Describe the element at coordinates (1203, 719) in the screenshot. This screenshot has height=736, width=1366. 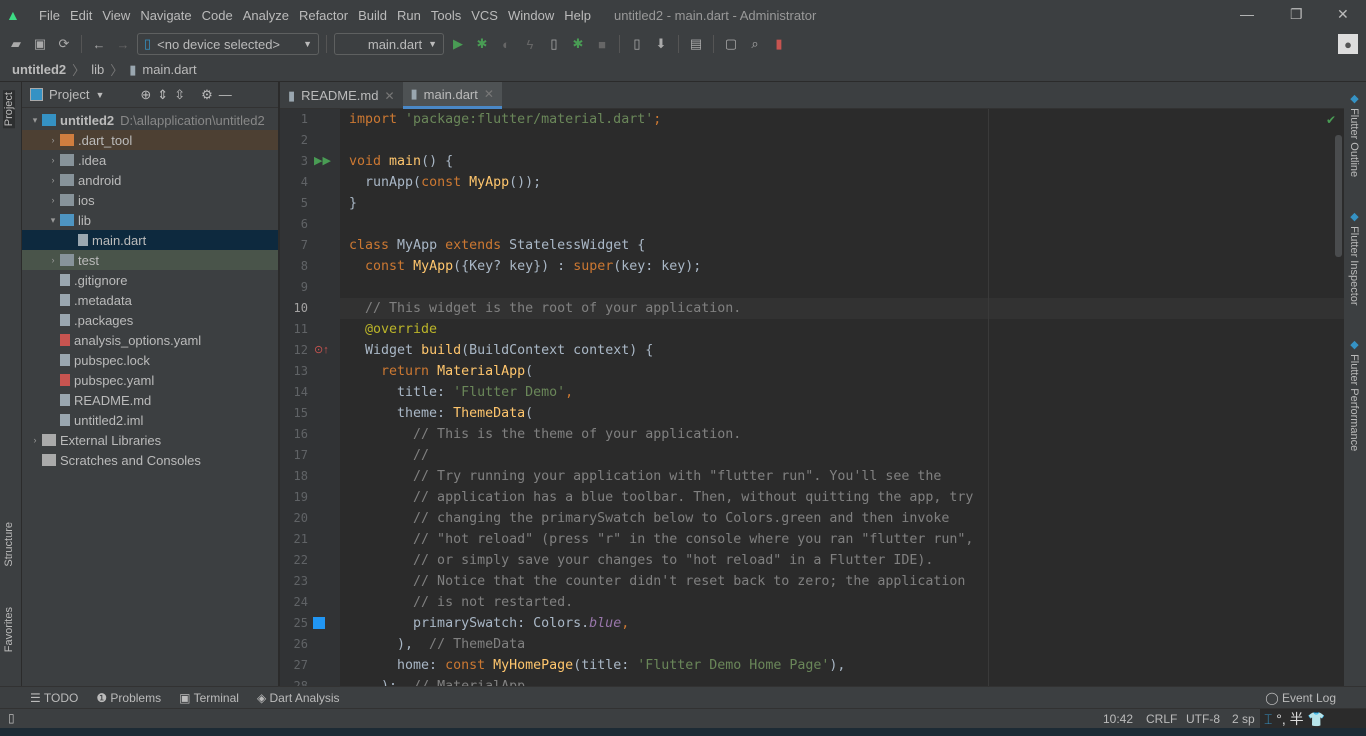
I see `file-encoding: UTF-8` at that location.